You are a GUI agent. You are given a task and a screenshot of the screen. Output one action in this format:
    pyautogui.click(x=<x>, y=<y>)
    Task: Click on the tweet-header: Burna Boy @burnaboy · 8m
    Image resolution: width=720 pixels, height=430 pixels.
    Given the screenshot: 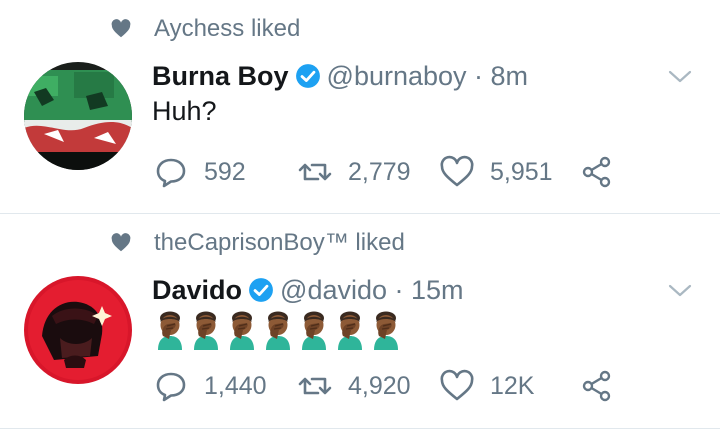 What is the action you would take?
    pyautogui.click(x=340, y=76)
    